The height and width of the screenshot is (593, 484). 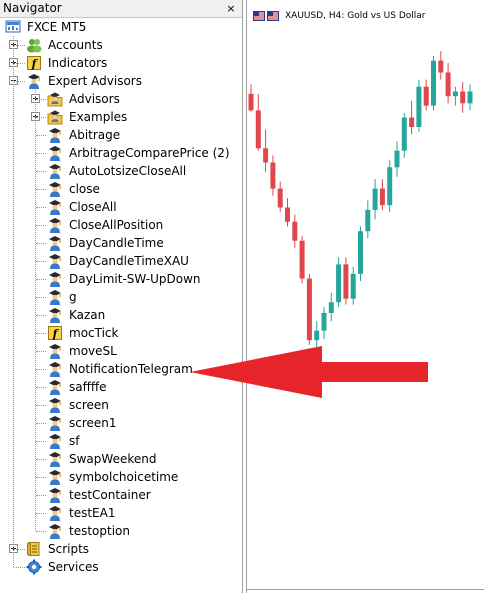 What do you see at coordinates (93, 423) in the screenshot?
I see `tree-item-label: screen1` at bounding box center [93, 423].